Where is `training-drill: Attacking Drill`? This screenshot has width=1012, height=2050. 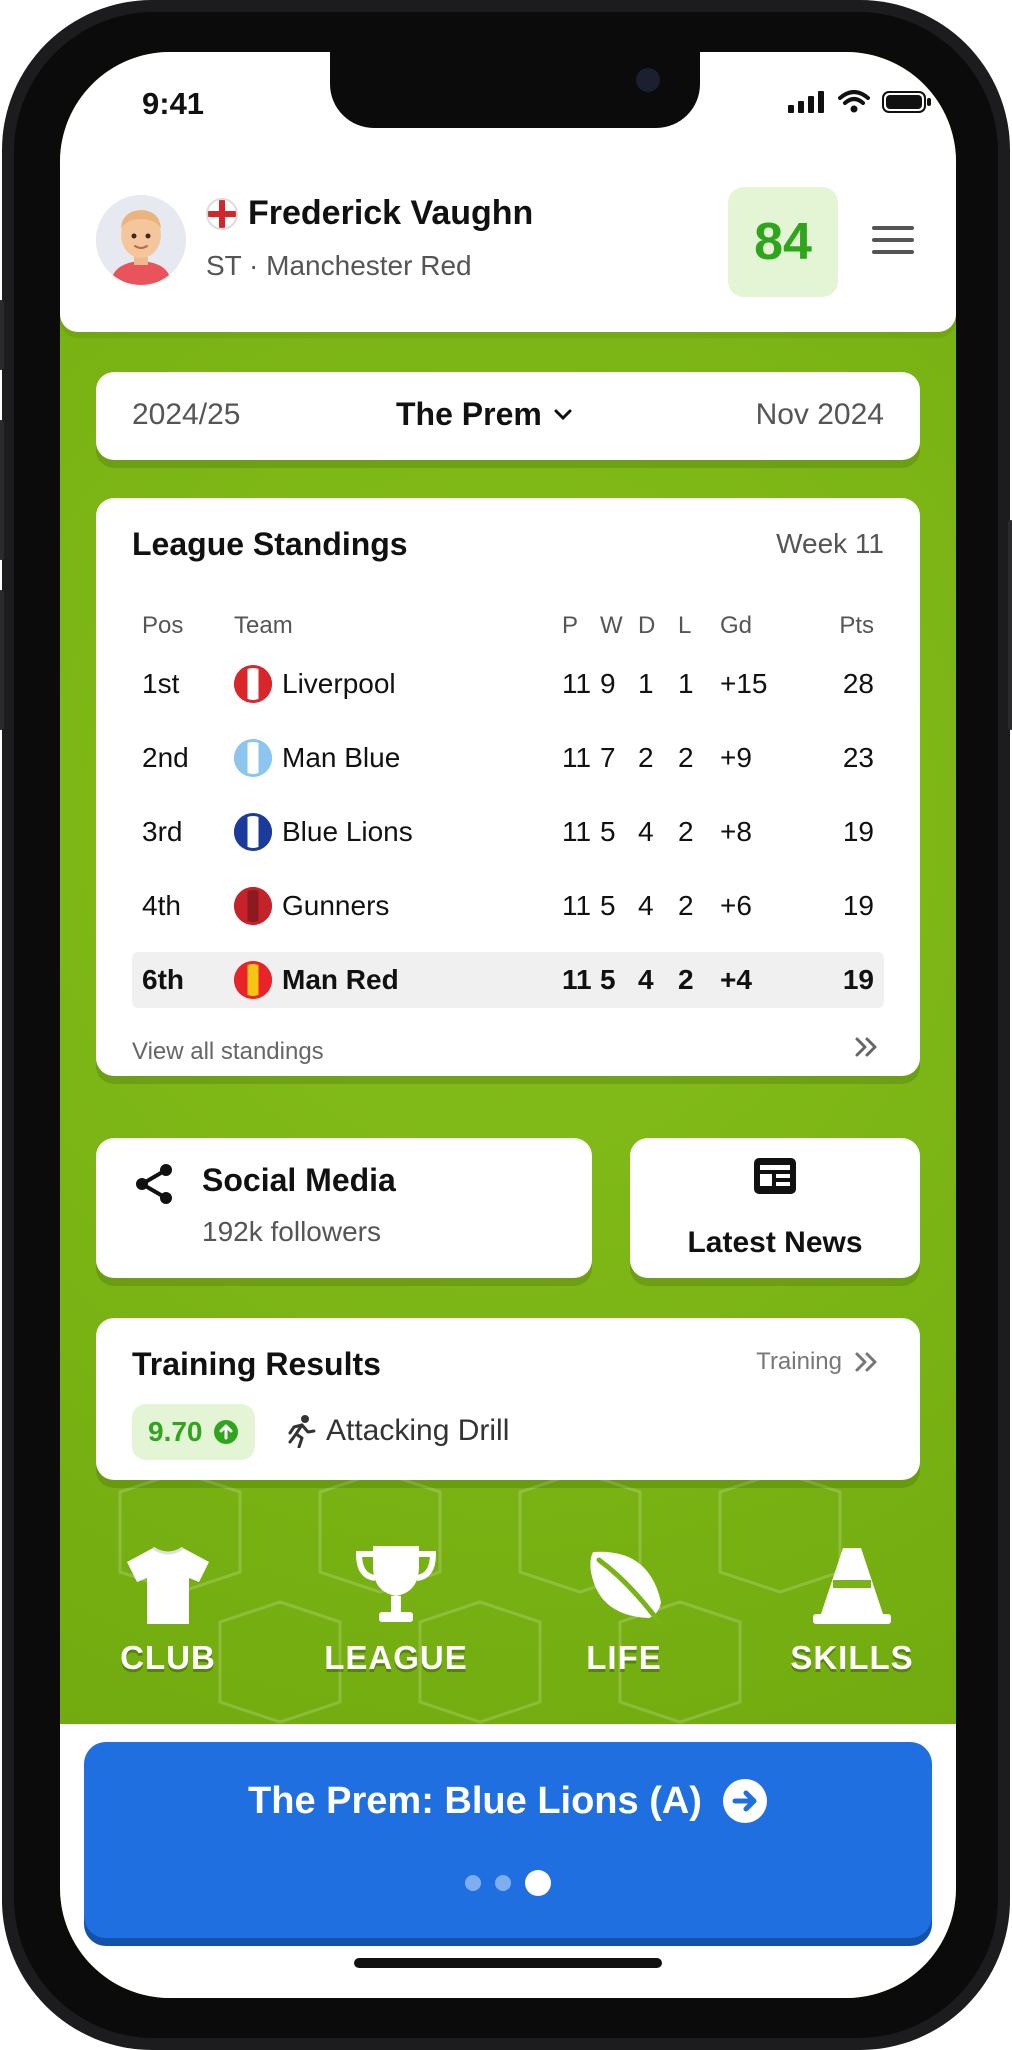 training-drill: Attacking Drill is located at coordinates (397, 1431).